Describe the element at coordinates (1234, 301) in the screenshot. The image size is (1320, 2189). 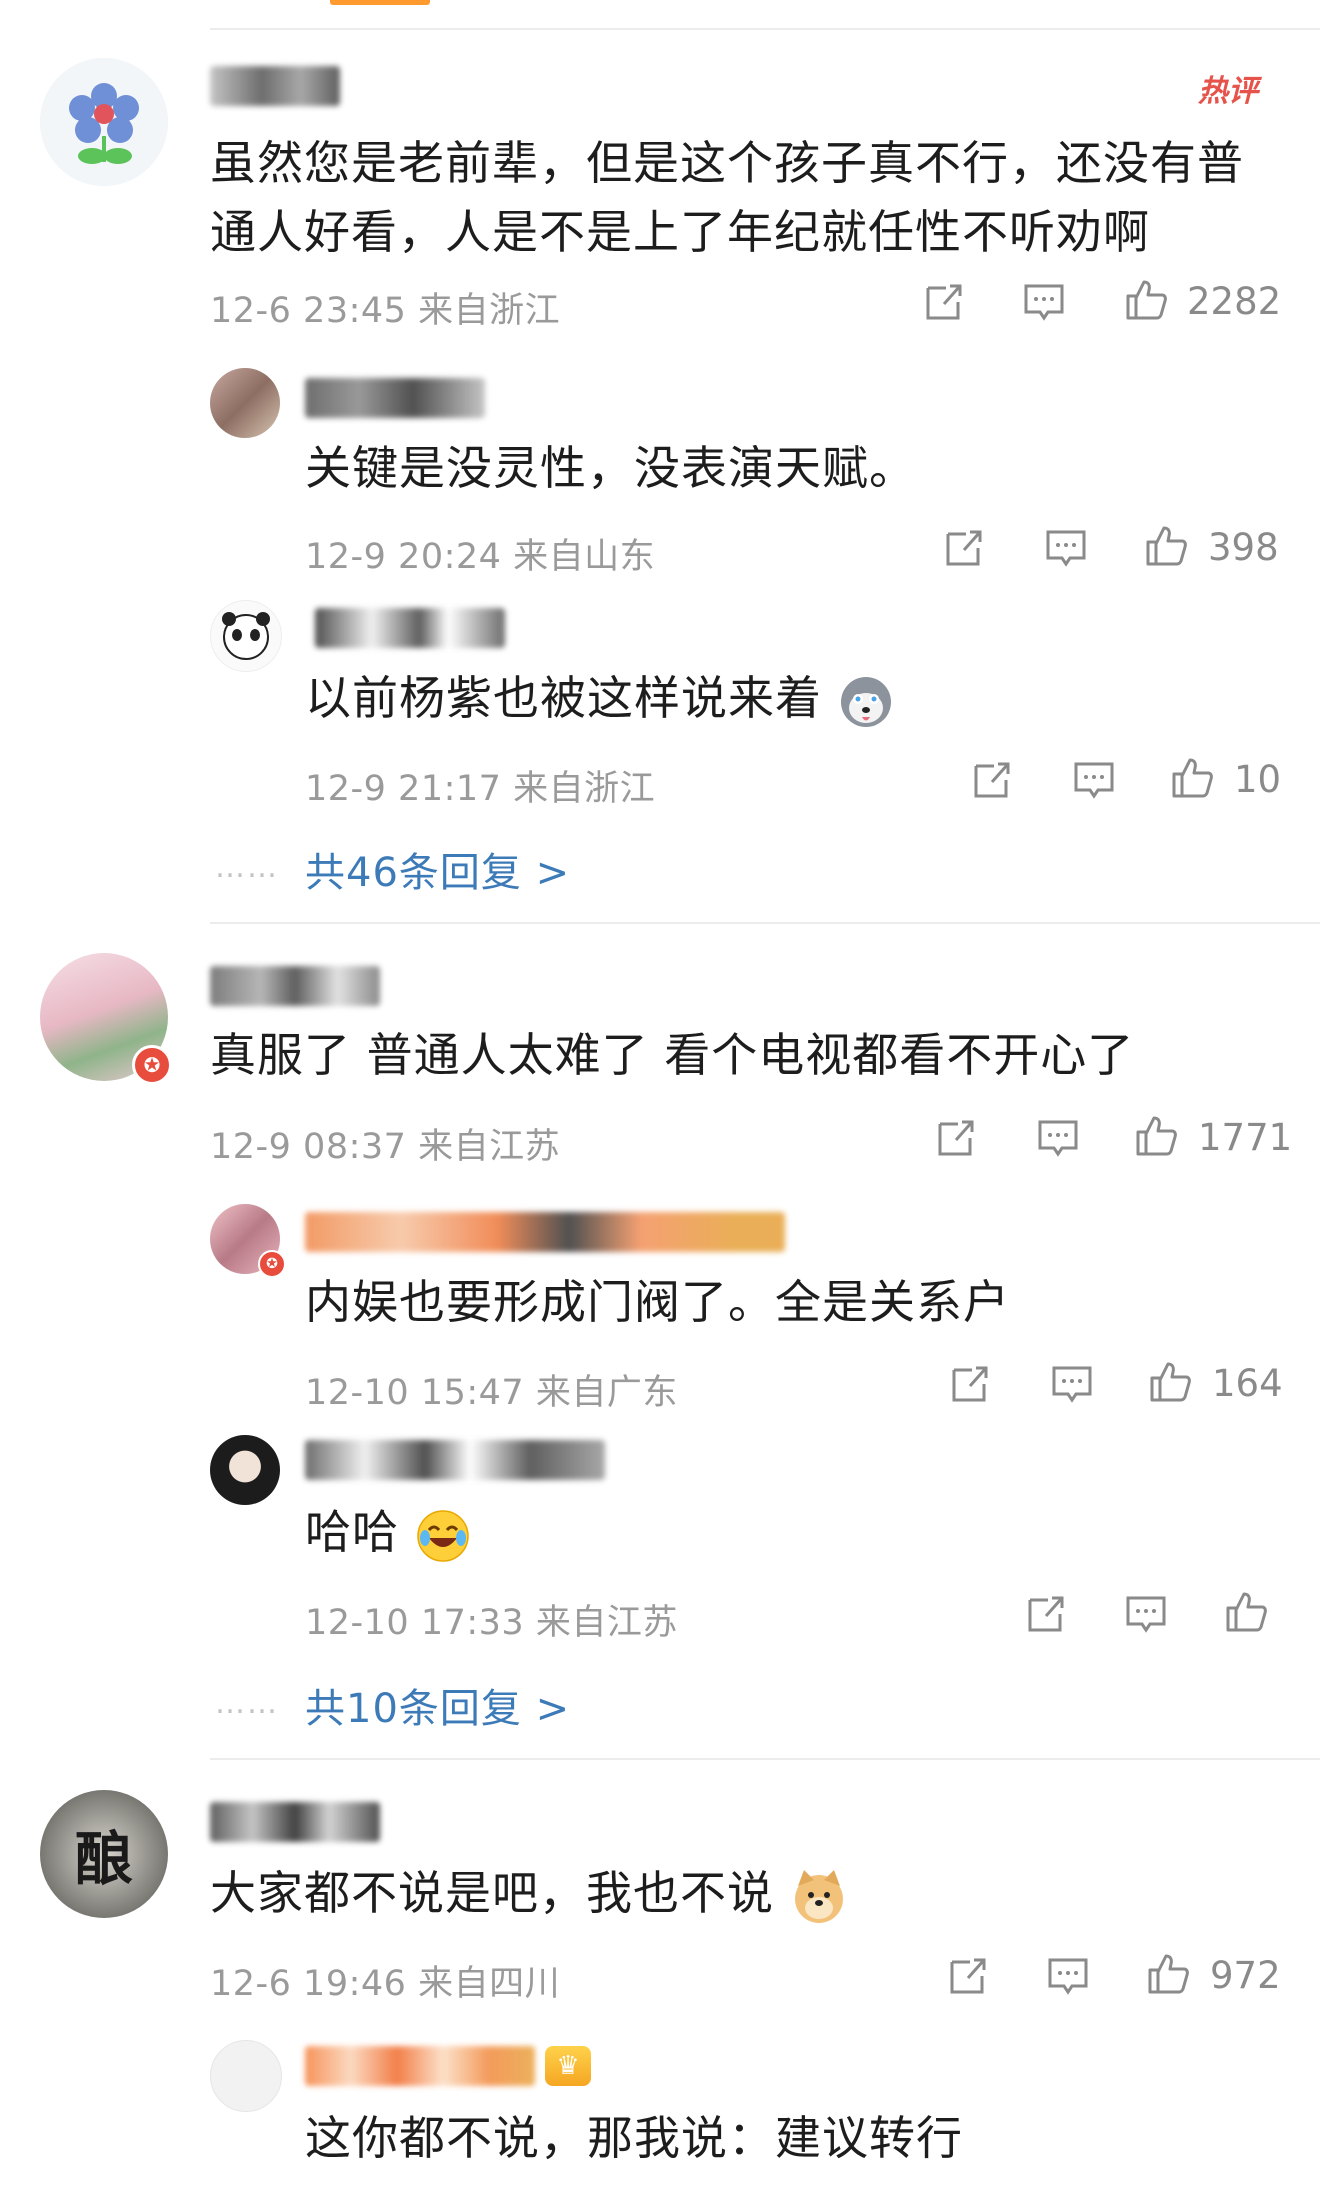
I see `like-count: 2282` at that location.